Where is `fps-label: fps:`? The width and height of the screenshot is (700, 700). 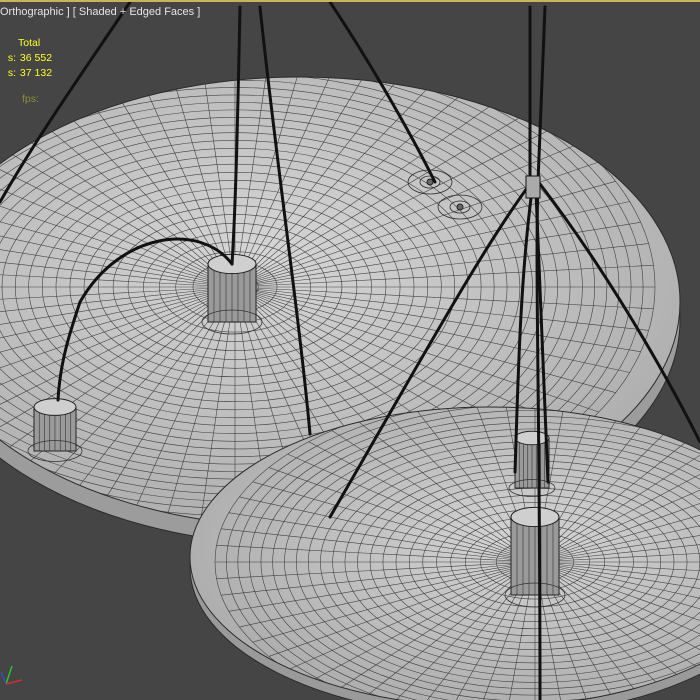 fps-label: fps: is located at coordinates (30, 99).